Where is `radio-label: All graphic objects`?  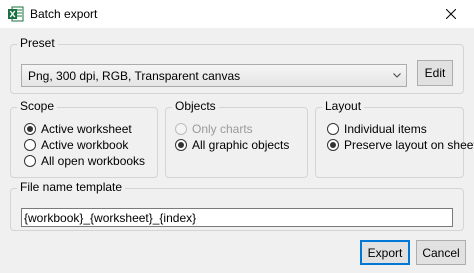
radio-label: All graphic objects is located at coordinates (241, 145).